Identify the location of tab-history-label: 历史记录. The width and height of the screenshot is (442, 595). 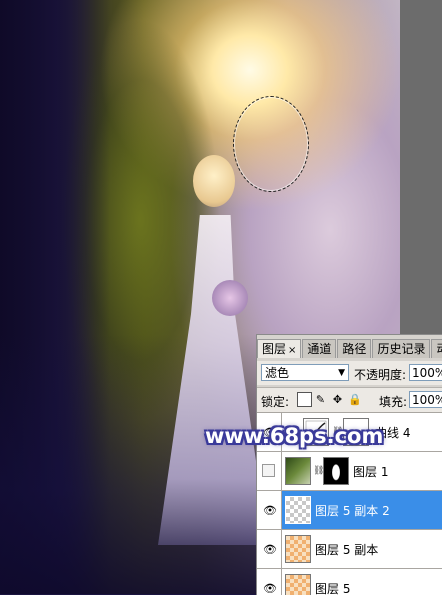
(401, 349).